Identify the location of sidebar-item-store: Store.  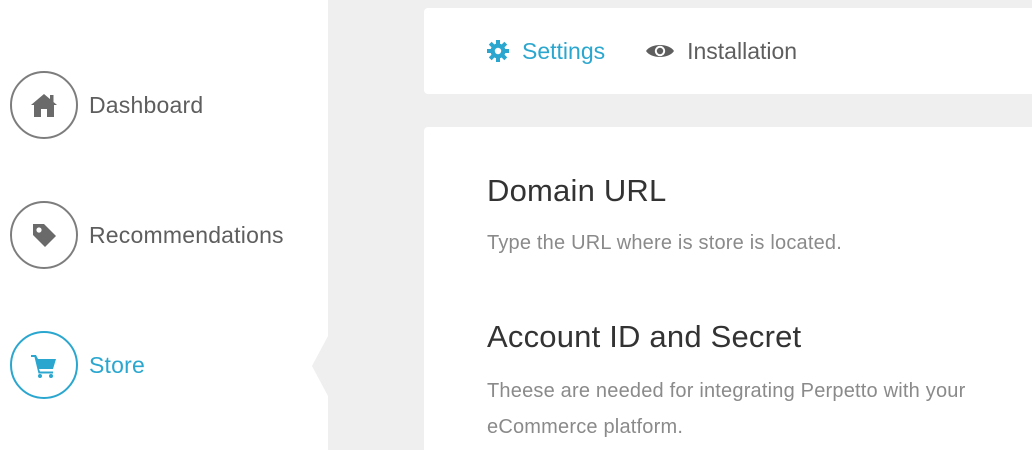
(77, 365).